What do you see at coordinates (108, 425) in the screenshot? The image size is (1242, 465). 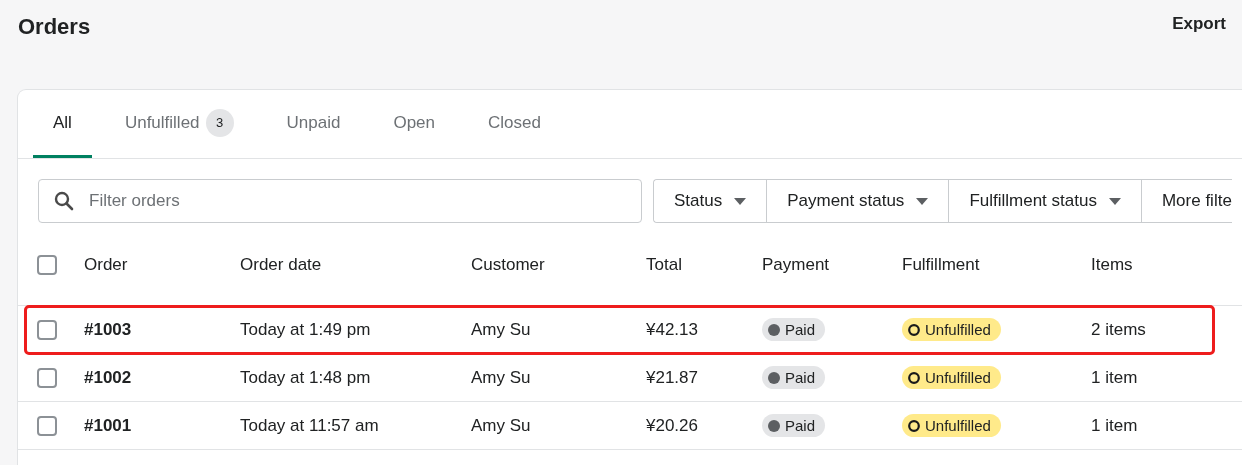 I see `order-number: #1001` at bounding box center [108, 425].